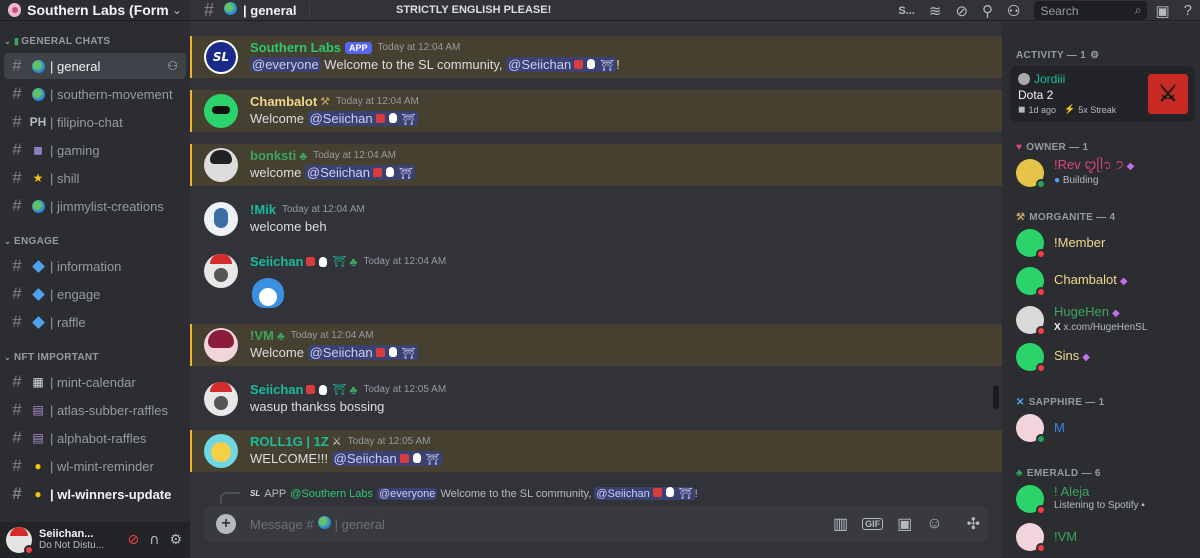  I want to click on member-list-icon: ⚇, so click(1013, 11).